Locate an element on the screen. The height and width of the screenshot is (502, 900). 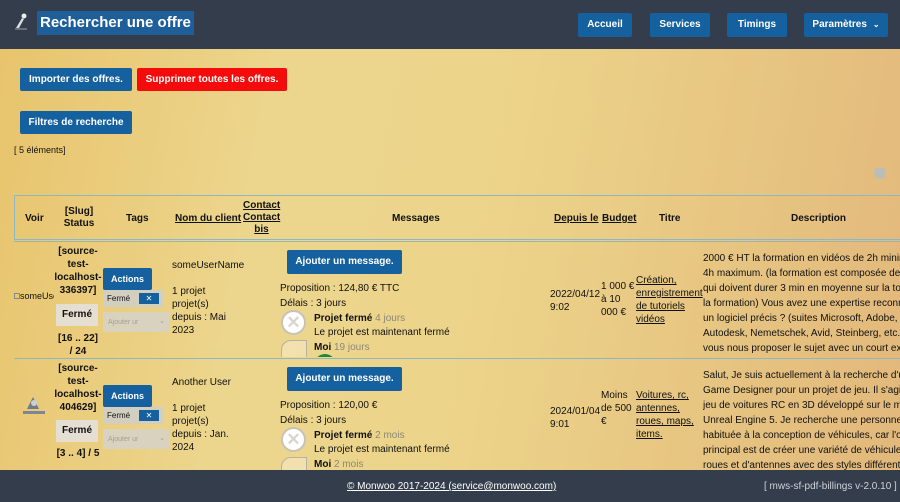
budget-line: 000 € is located at coordinates (614, 312).